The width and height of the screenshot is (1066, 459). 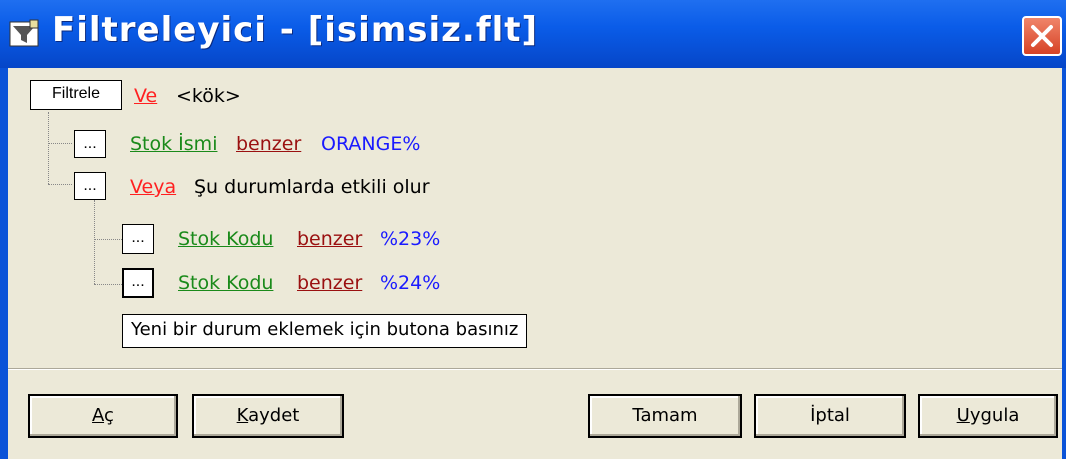 I want to click on apply-accel: U, so click(x=963, y=415).